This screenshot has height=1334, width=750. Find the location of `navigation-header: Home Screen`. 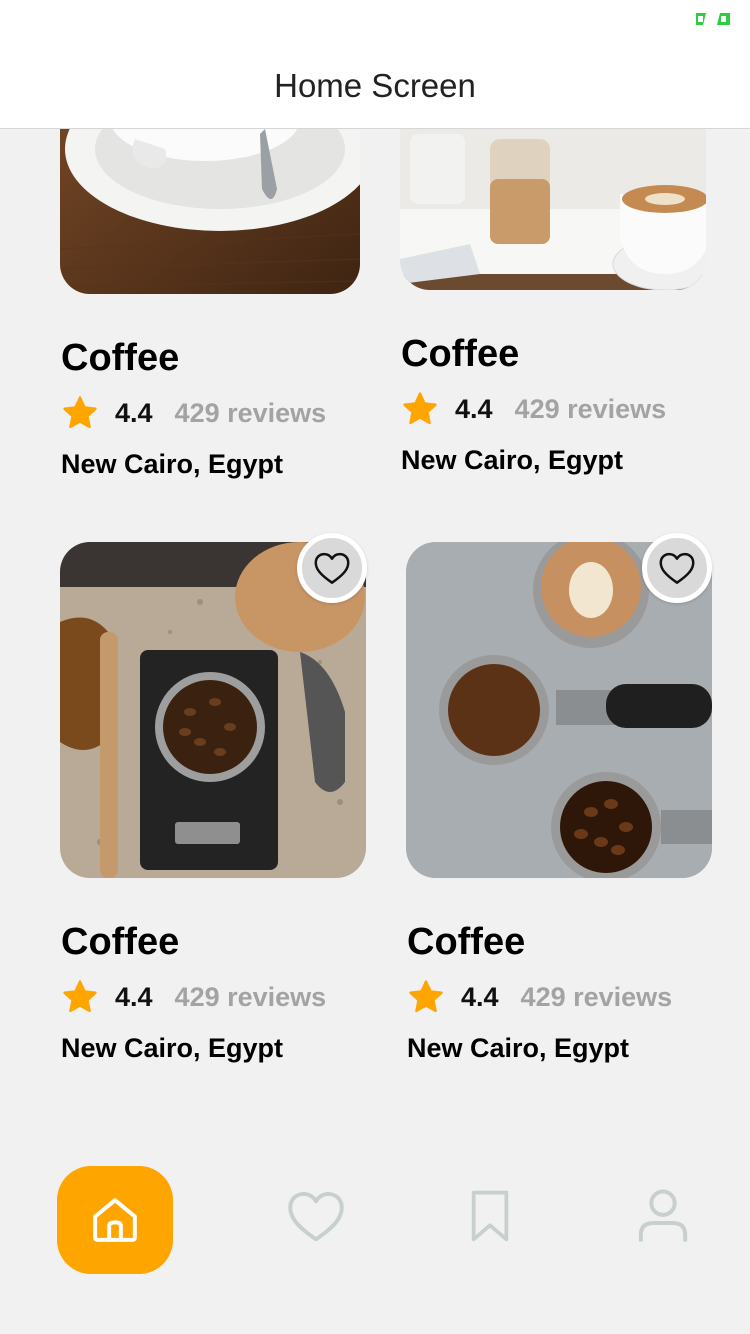

navigation-header: Home Screen is located at coordinates (375, 86).